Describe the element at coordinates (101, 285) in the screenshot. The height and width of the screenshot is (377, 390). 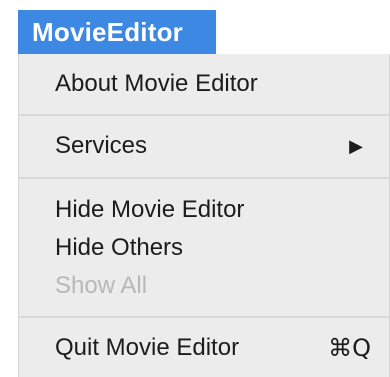
I see `menu-item-show-all-label: Show All` at that location.